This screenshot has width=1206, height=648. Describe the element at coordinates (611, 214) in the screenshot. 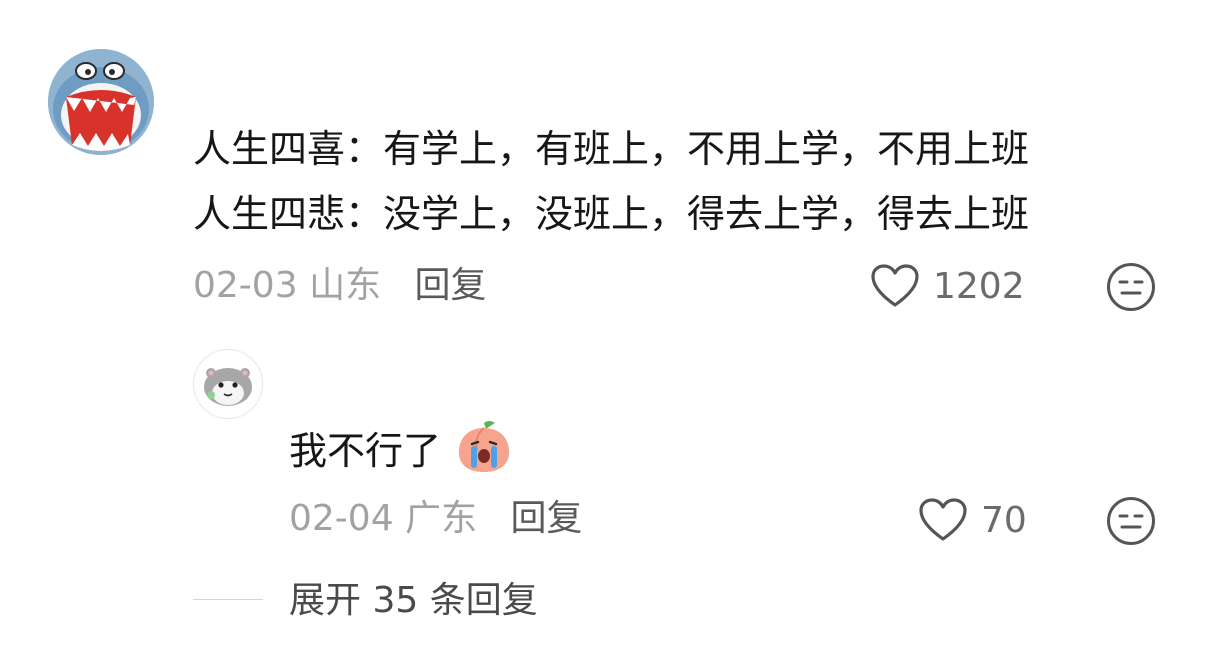

I see `comment-text-line-2: 人生四悲：没学上，没班上，得去上学，得去上班` at that location.